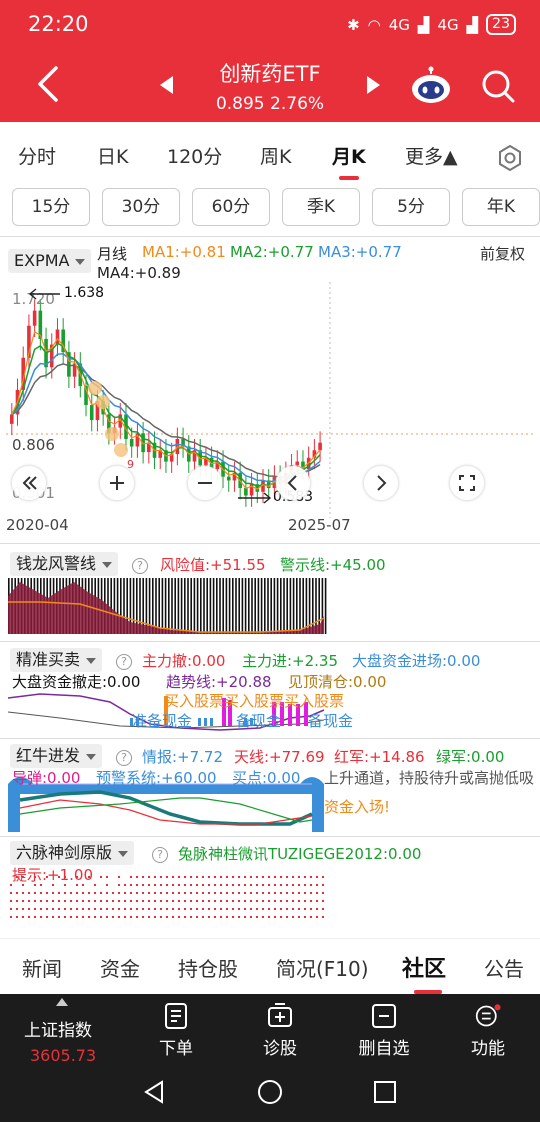 The width and height of the screenshot is (540, 1122). I want to click on divider, so click(270, 738).